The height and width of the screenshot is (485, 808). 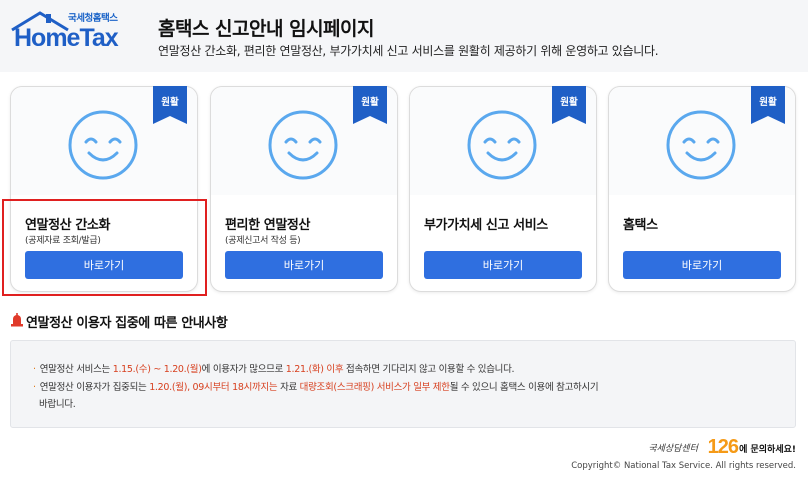 I want to click on notice-title: 연말정산 이용자 집중에 따른 안내사항, so click(x=127, y=323).